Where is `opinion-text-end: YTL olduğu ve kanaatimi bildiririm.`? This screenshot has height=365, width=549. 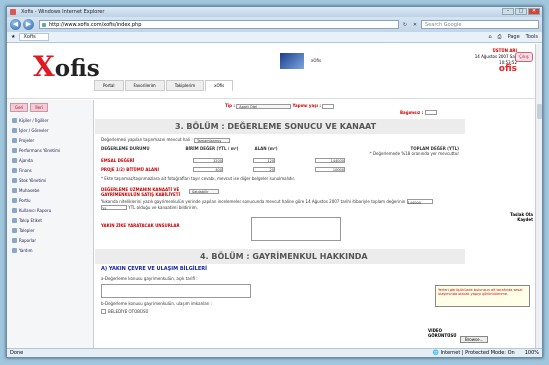
opinion-text-end: YTL olduğu ve kanaatimi bildiririm. is located at coordinates (163, 207).